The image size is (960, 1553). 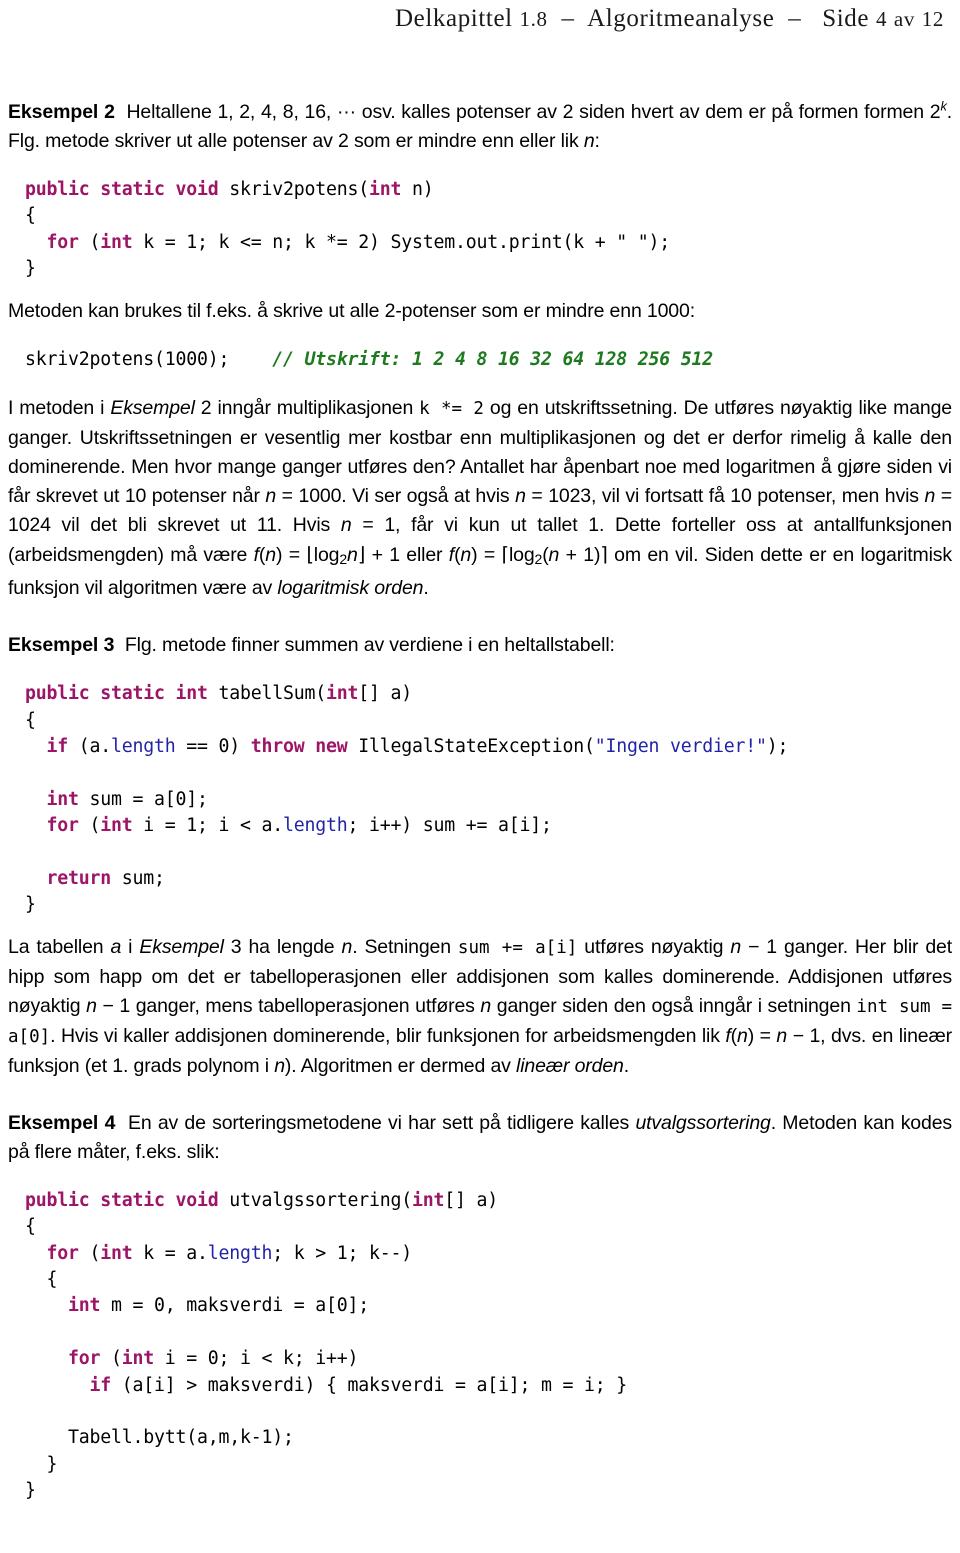 I want to click on header-chapter-word: Delkapittel, so click(x=454, y=18).